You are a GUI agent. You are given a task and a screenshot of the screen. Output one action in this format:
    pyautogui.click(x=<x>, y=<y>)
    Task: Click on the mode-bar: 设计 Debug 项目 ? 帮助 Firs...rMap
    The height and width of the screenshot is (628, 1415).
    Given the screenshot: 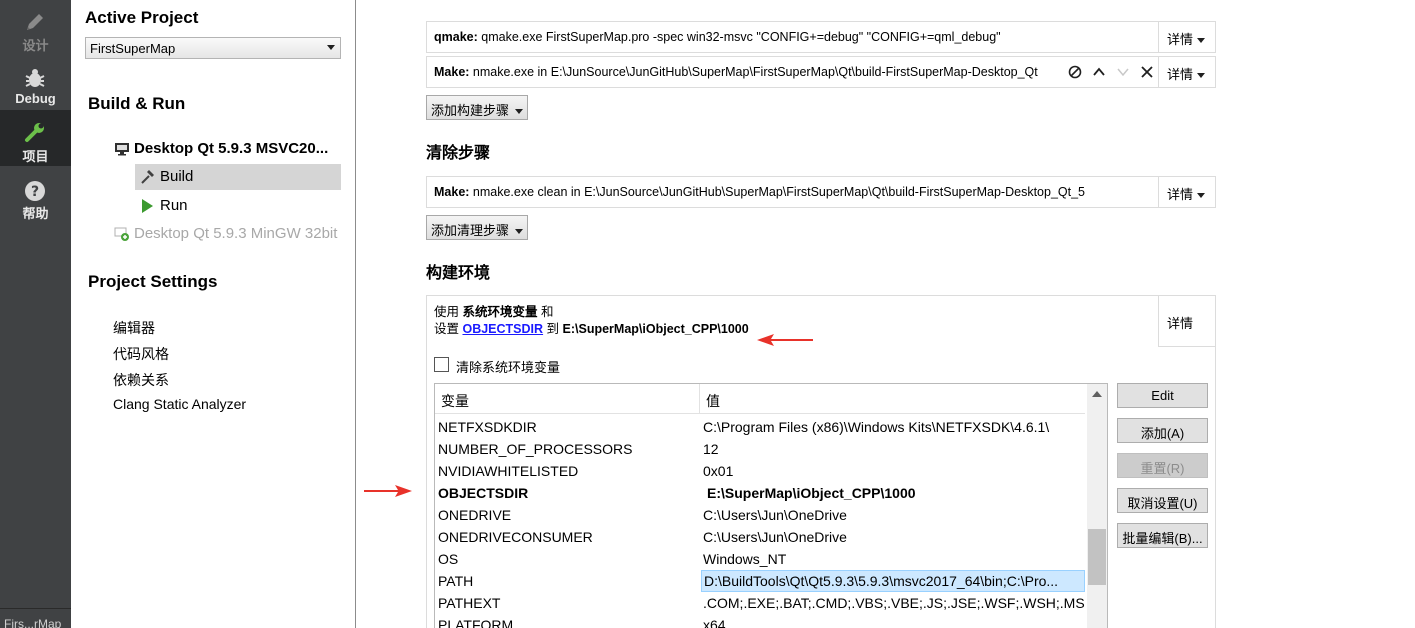 What is the action you would take?
    pyautogui.click(x=35, y=314)
    